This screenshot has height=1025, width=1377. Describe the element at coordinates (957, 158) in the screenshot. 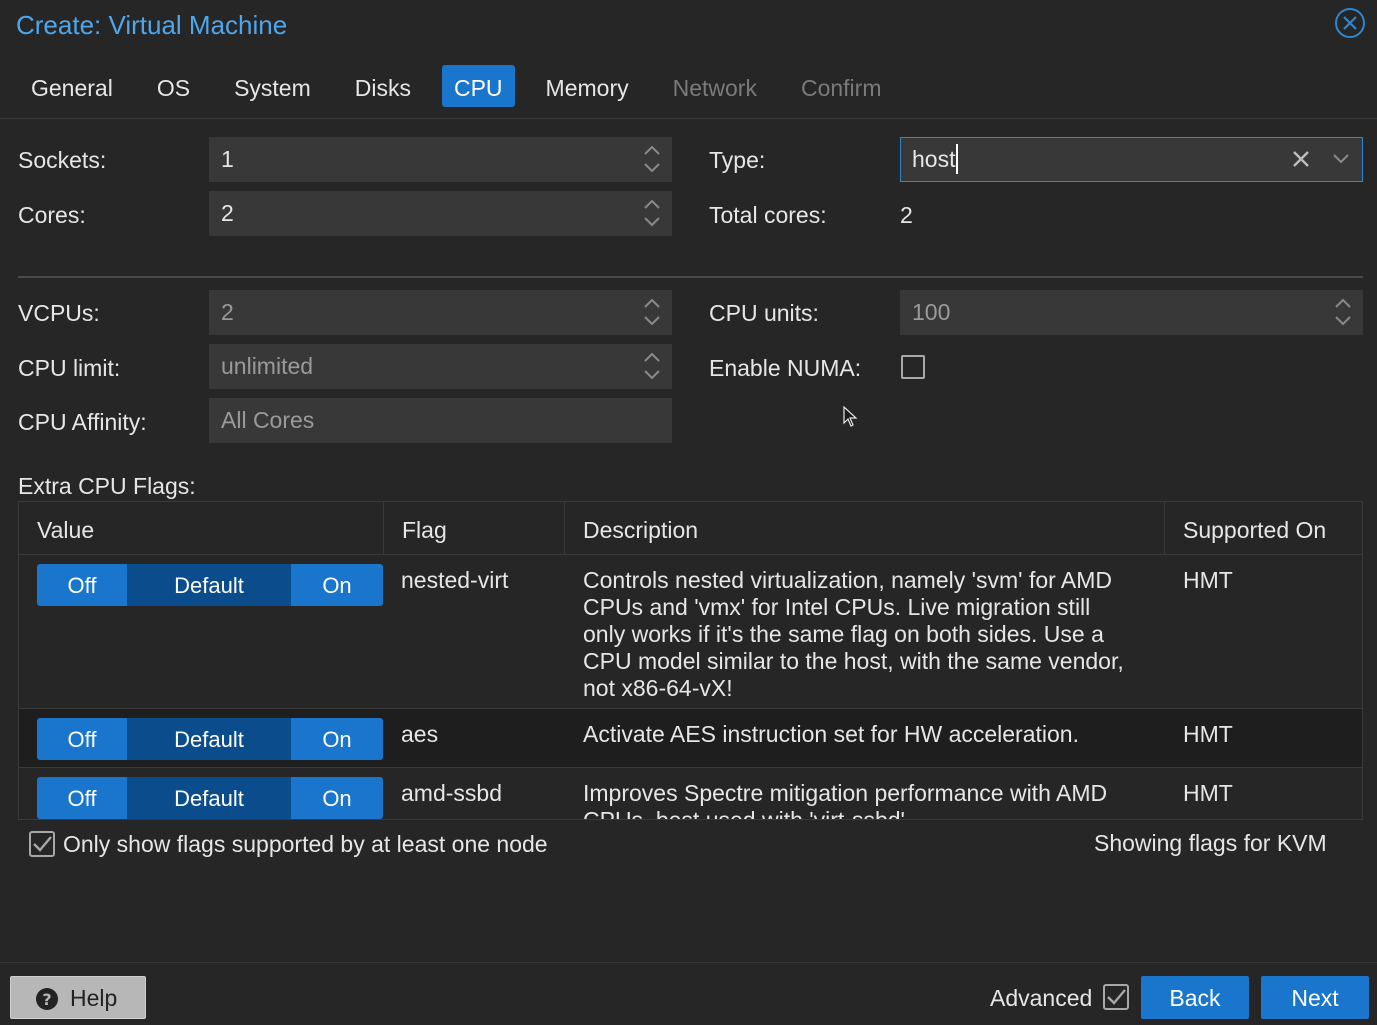

I see `text-caret` at that location.